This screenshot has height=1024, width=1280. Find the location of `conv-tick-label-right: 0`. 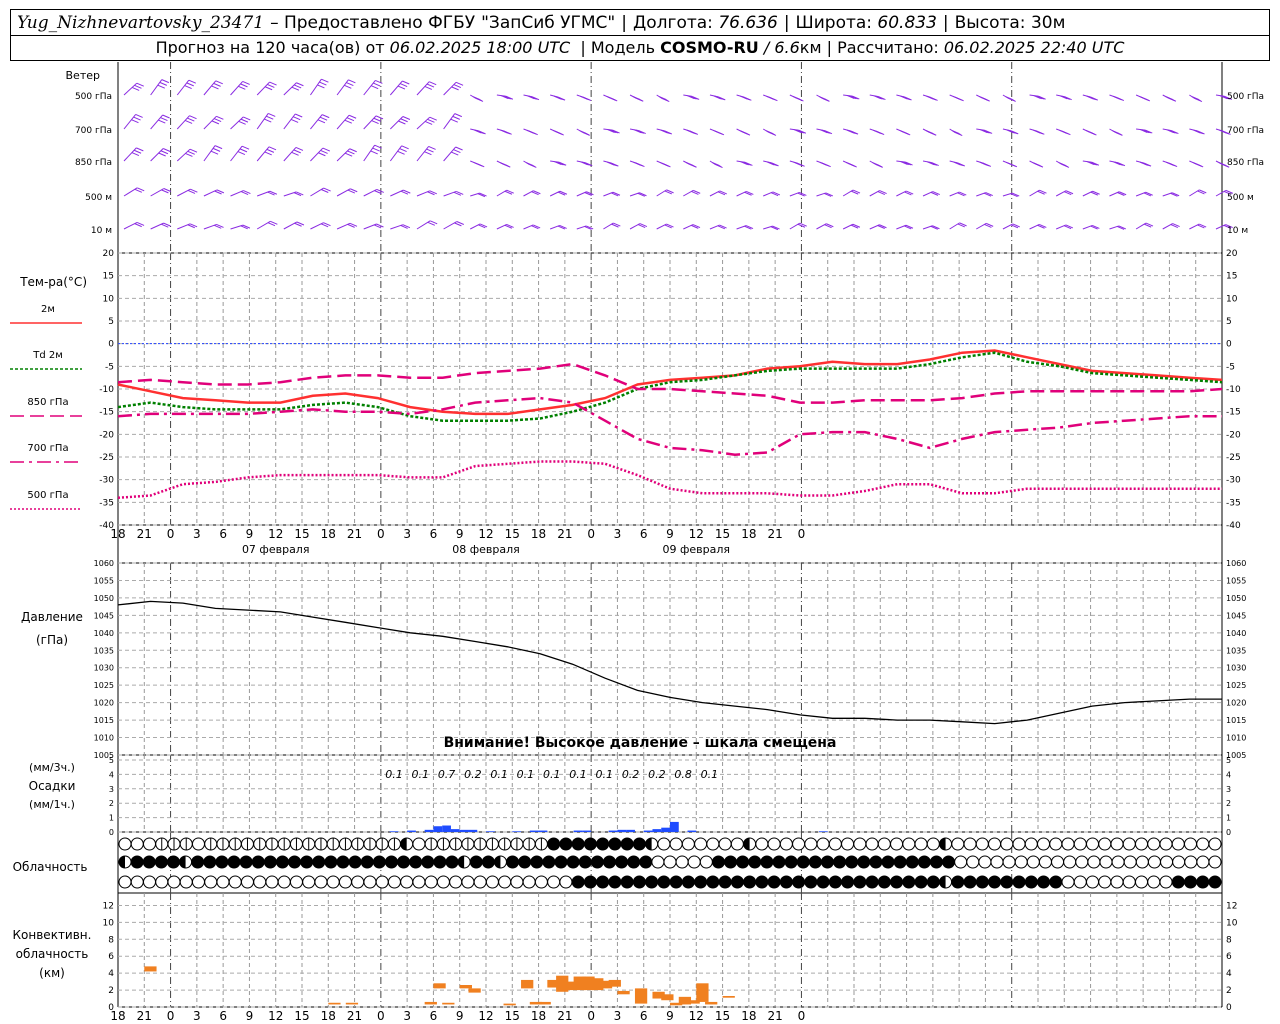

conv-tick-label-right: 0 is located at coordinates (1229, 1008).